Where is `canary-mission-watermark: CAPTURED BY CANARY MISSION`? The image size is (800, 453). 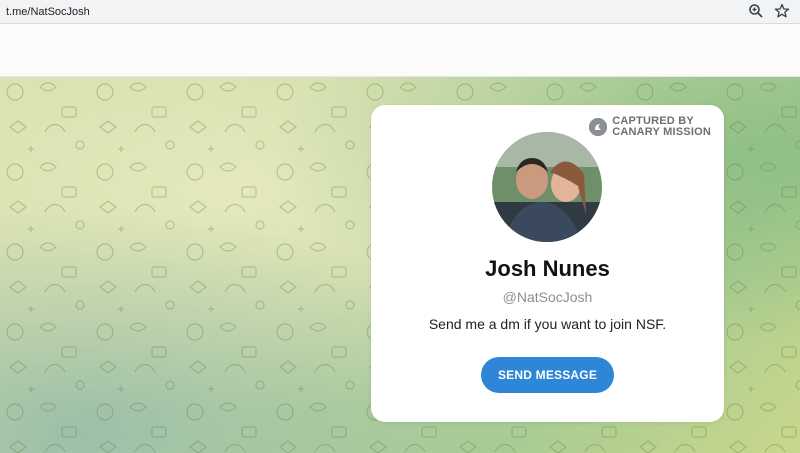
canary-mission-watermark: CAPTURED BY CANARY MISSION is located at coordinates (650, 127).